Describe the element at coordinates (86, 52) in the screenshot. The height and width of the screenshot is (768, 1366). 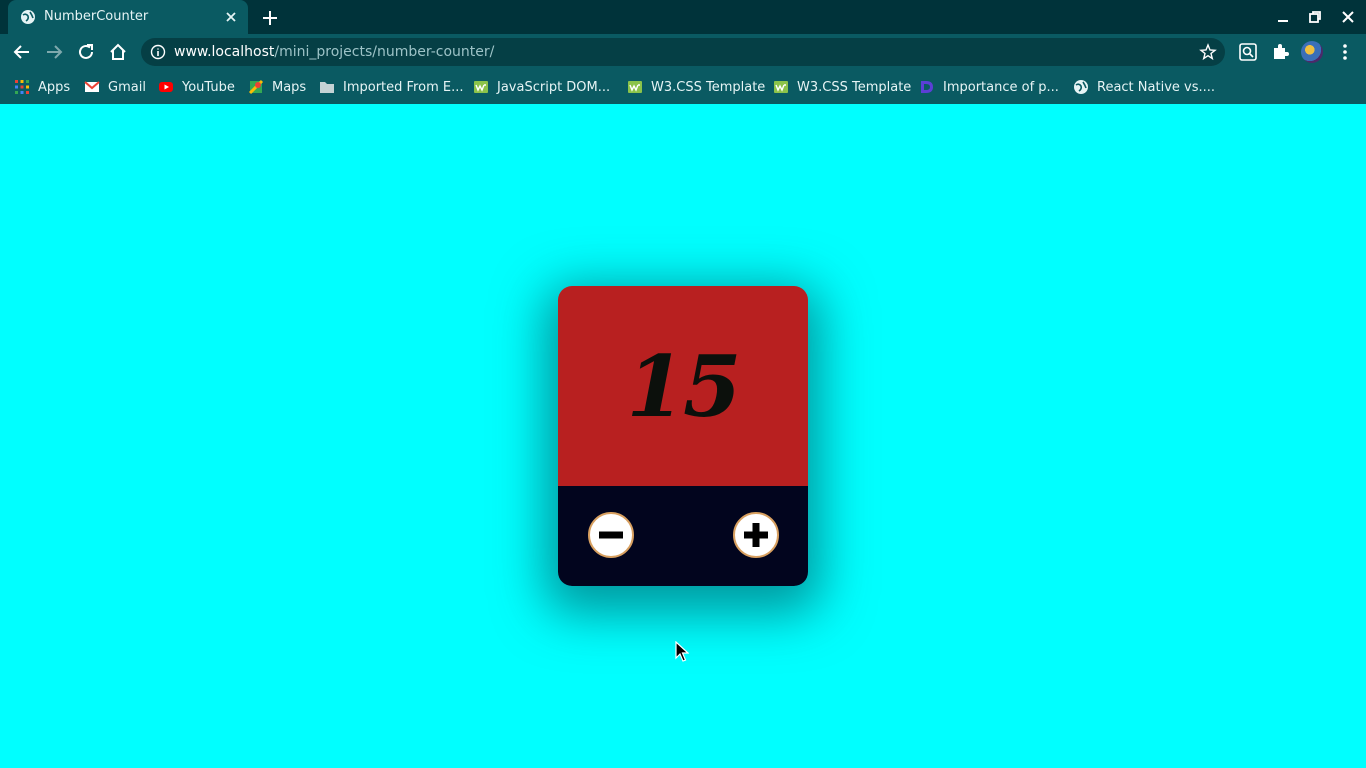
I see `reload-icon` at that location.